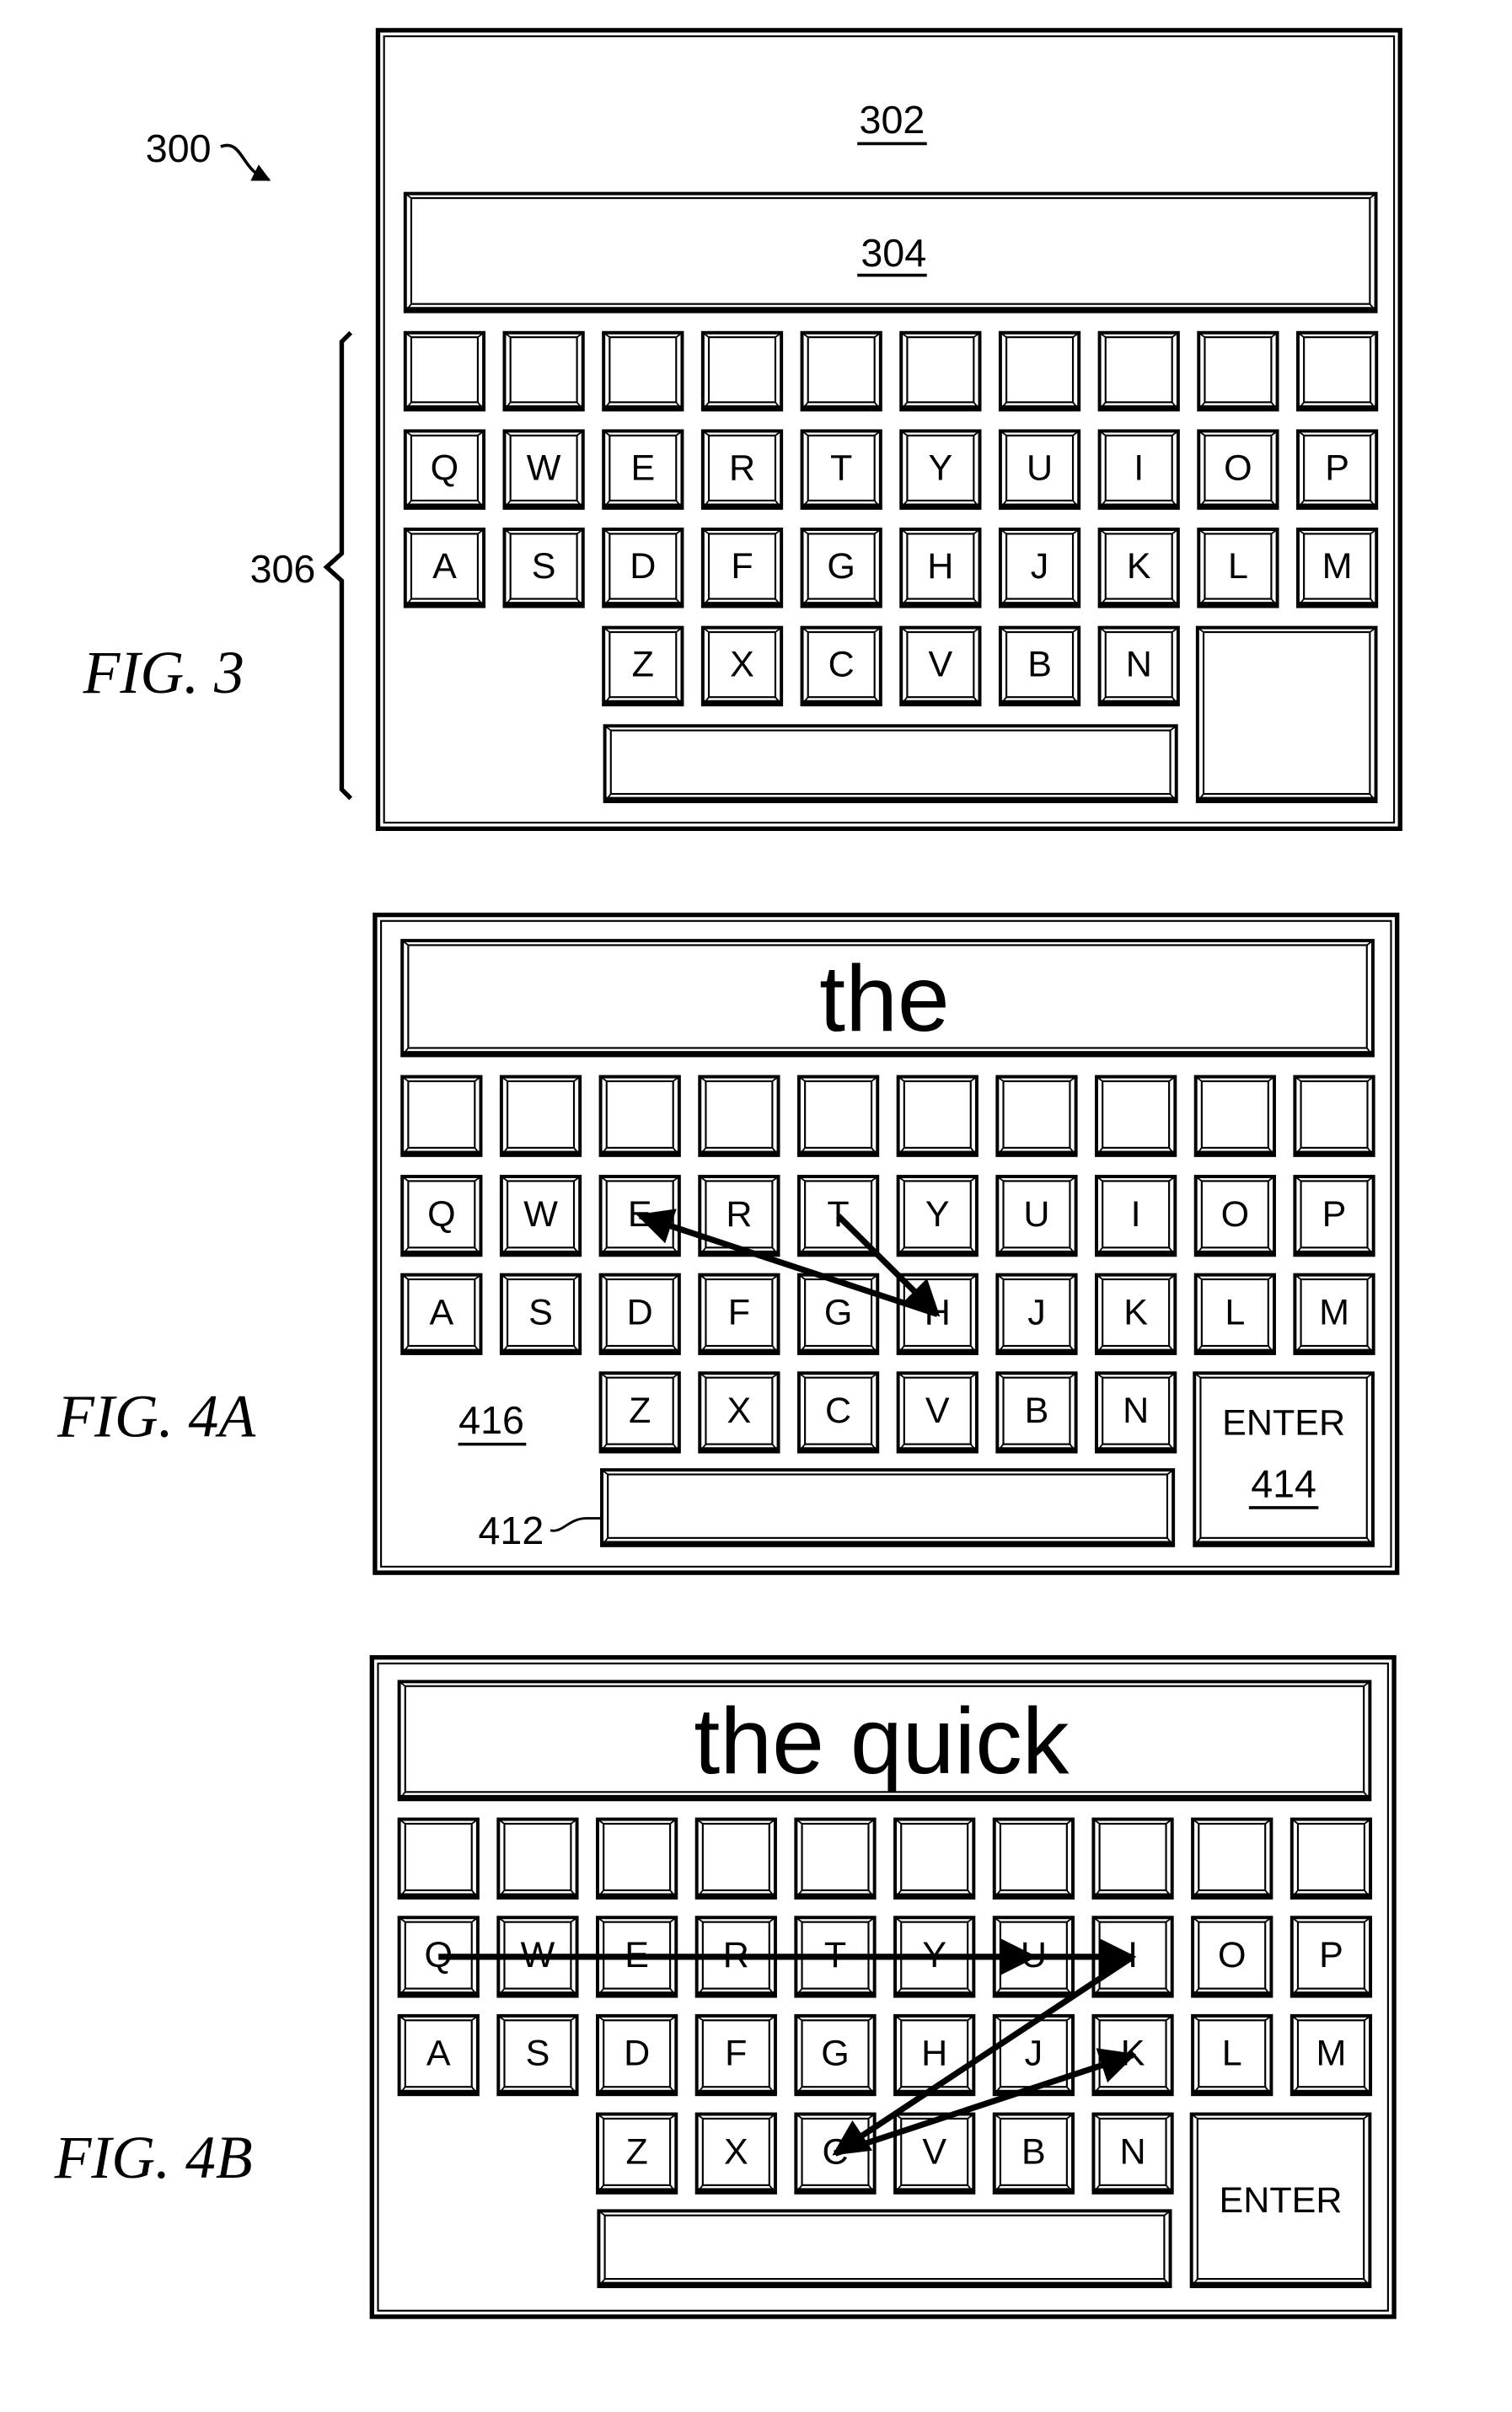 This screenshot has width=1512, height=2412. What do you see at coordinates (643, 469) in the screenshot?
I see `key-e: E` at bounding box center [643, 469].